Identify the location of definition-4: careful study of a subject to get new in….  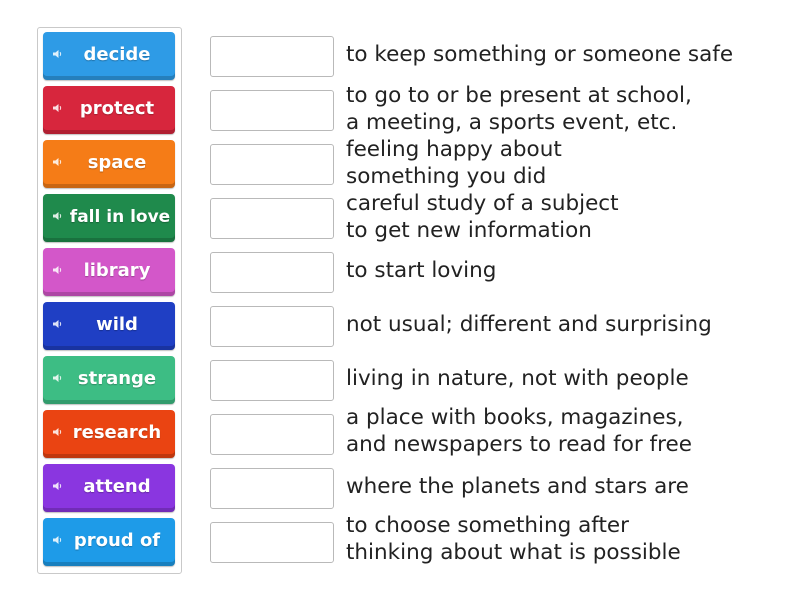
(561, 217).